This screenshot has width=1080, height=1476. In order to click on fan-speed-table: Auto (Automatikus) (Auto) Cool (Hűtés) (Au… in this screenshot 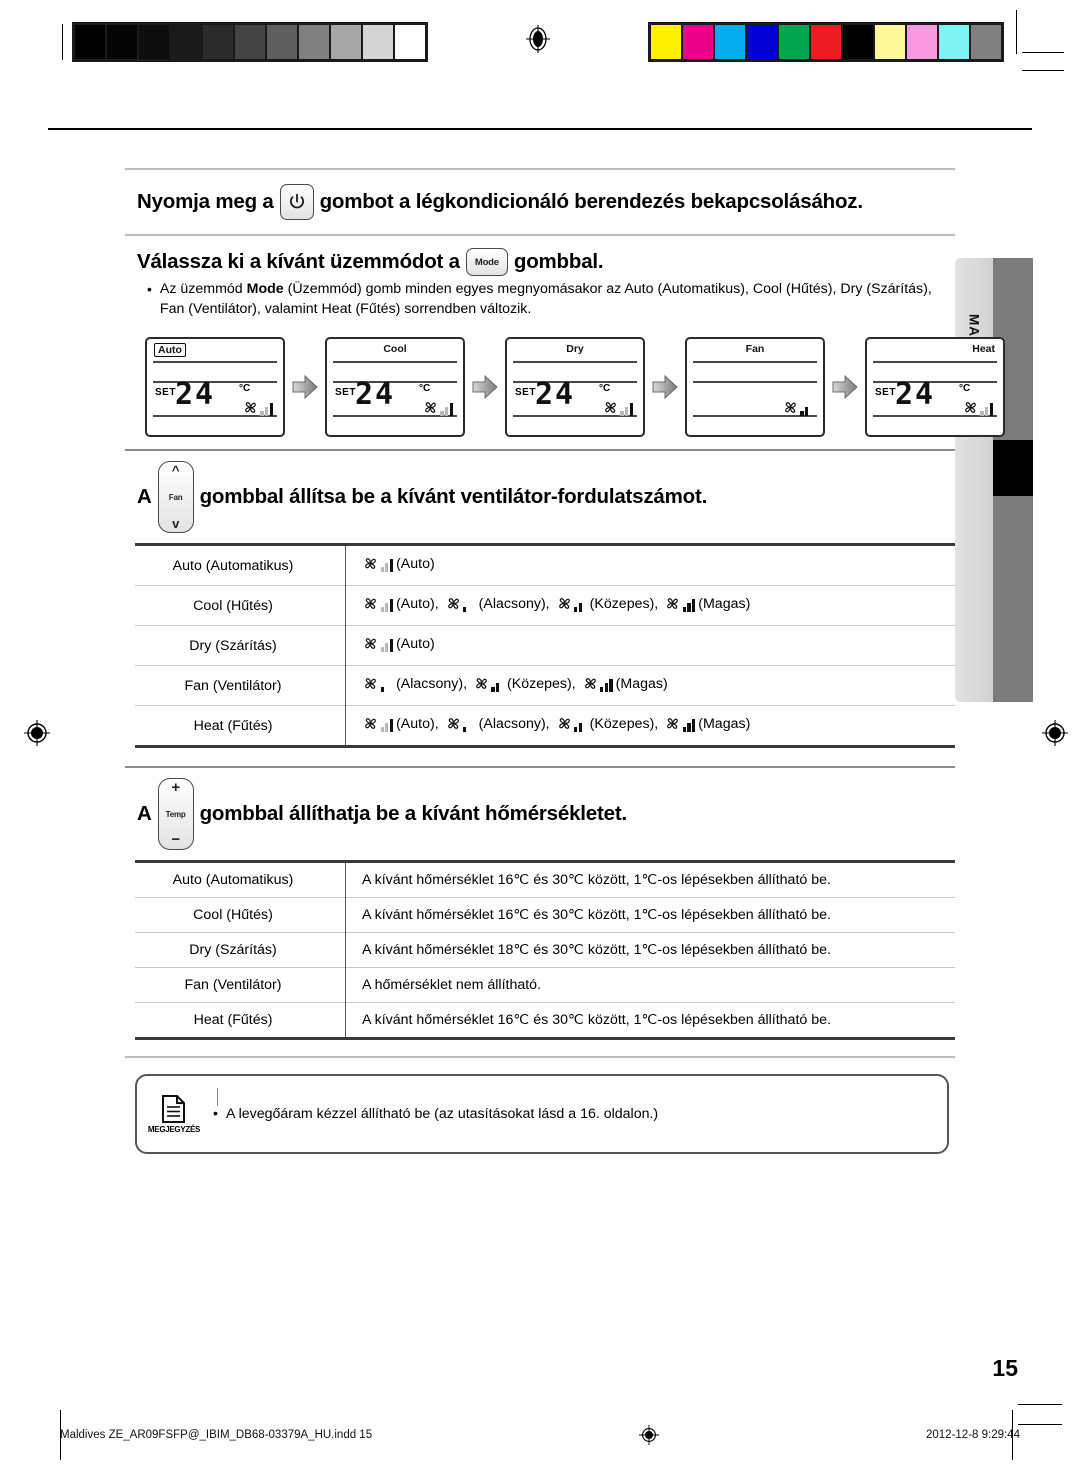, I will do `click(545, 646)`.